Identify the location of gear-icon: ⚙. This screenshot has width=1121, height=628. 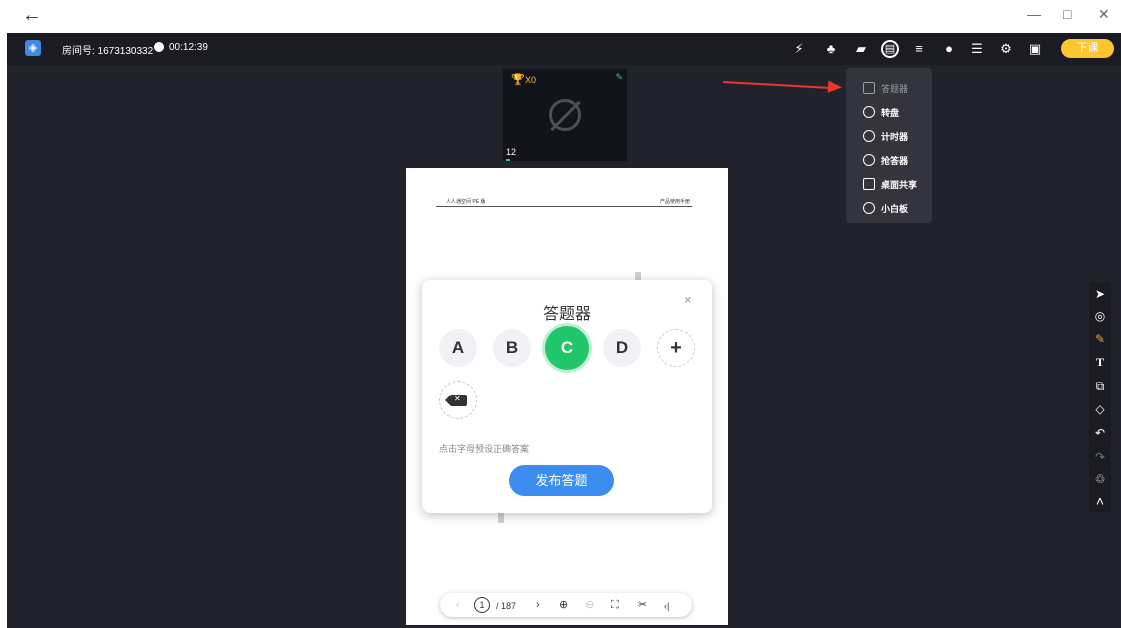
(1006, 49).